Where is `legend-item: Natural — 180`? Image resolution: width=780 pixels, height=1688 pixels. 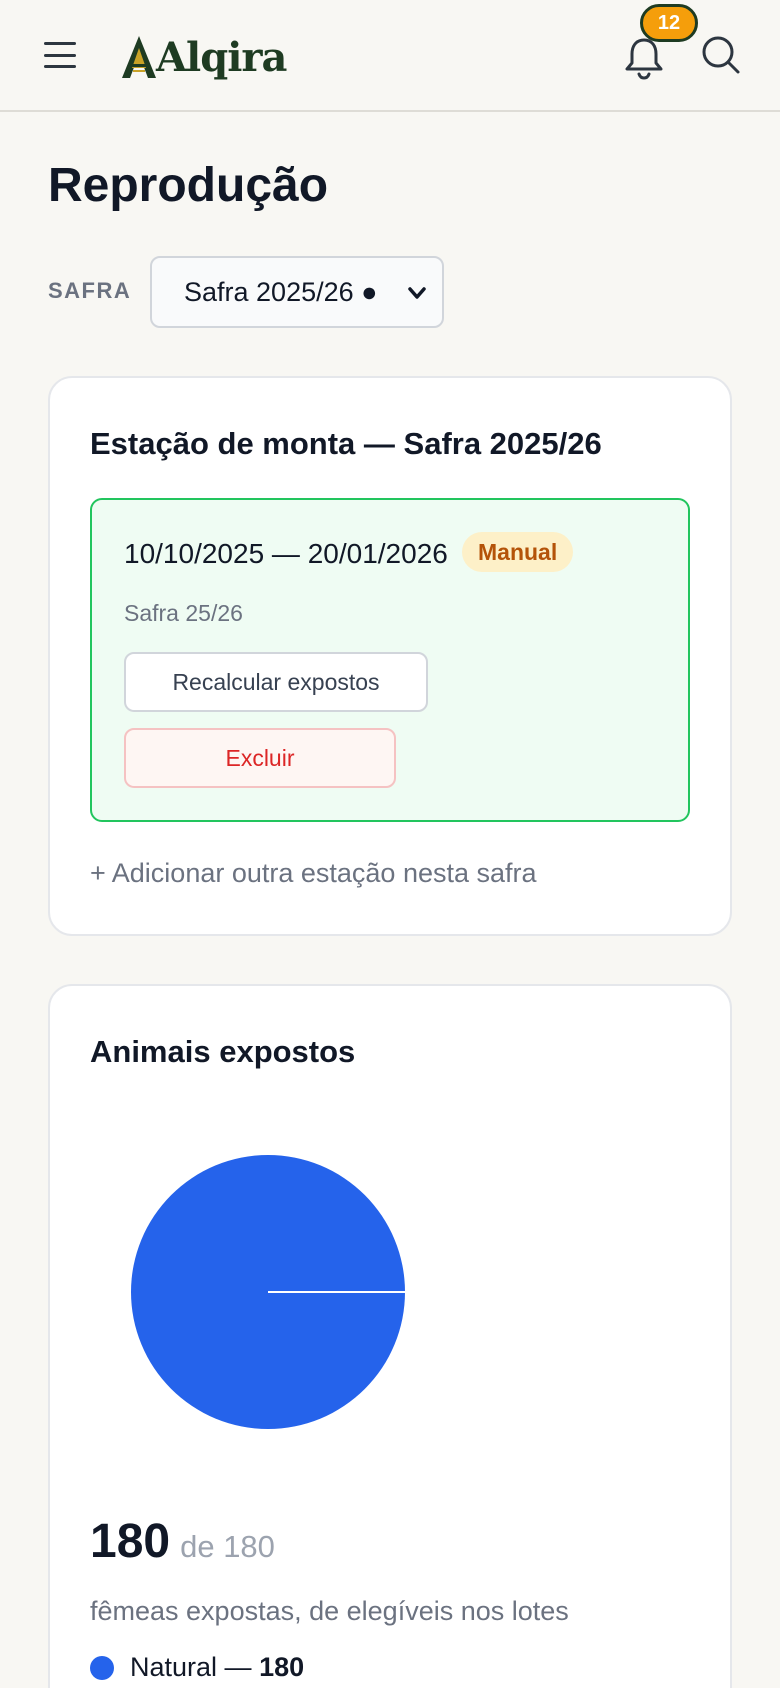 legend-item: Natural — 180 is located at coordinates (197, 1667).